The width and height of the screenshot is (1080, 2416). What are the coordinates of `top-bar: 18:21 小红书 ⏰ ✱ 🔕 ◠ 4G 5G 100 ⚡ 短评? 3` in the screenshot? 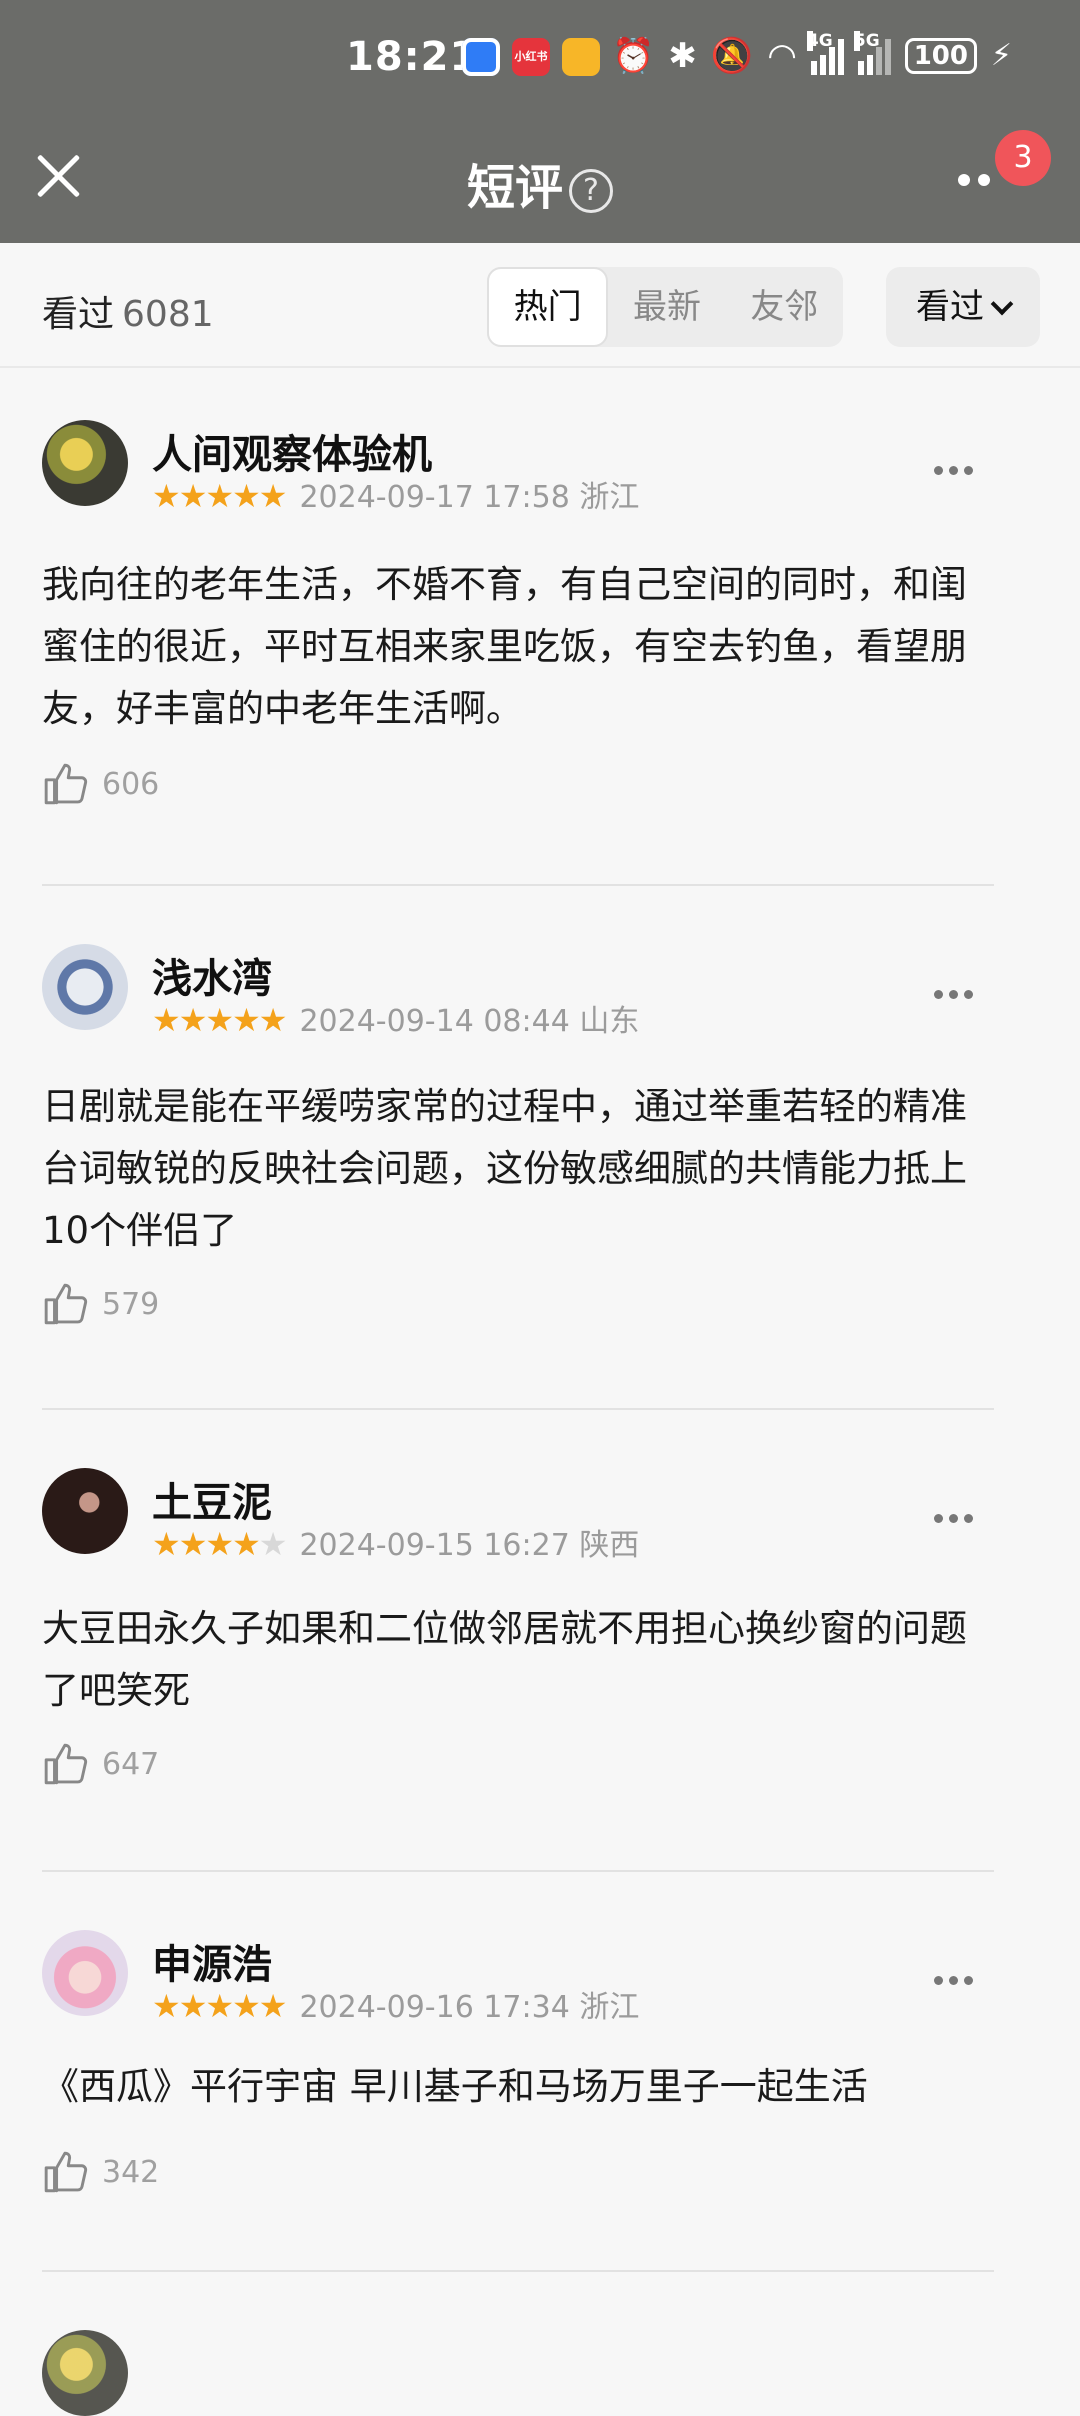 It's located at (540, 121).